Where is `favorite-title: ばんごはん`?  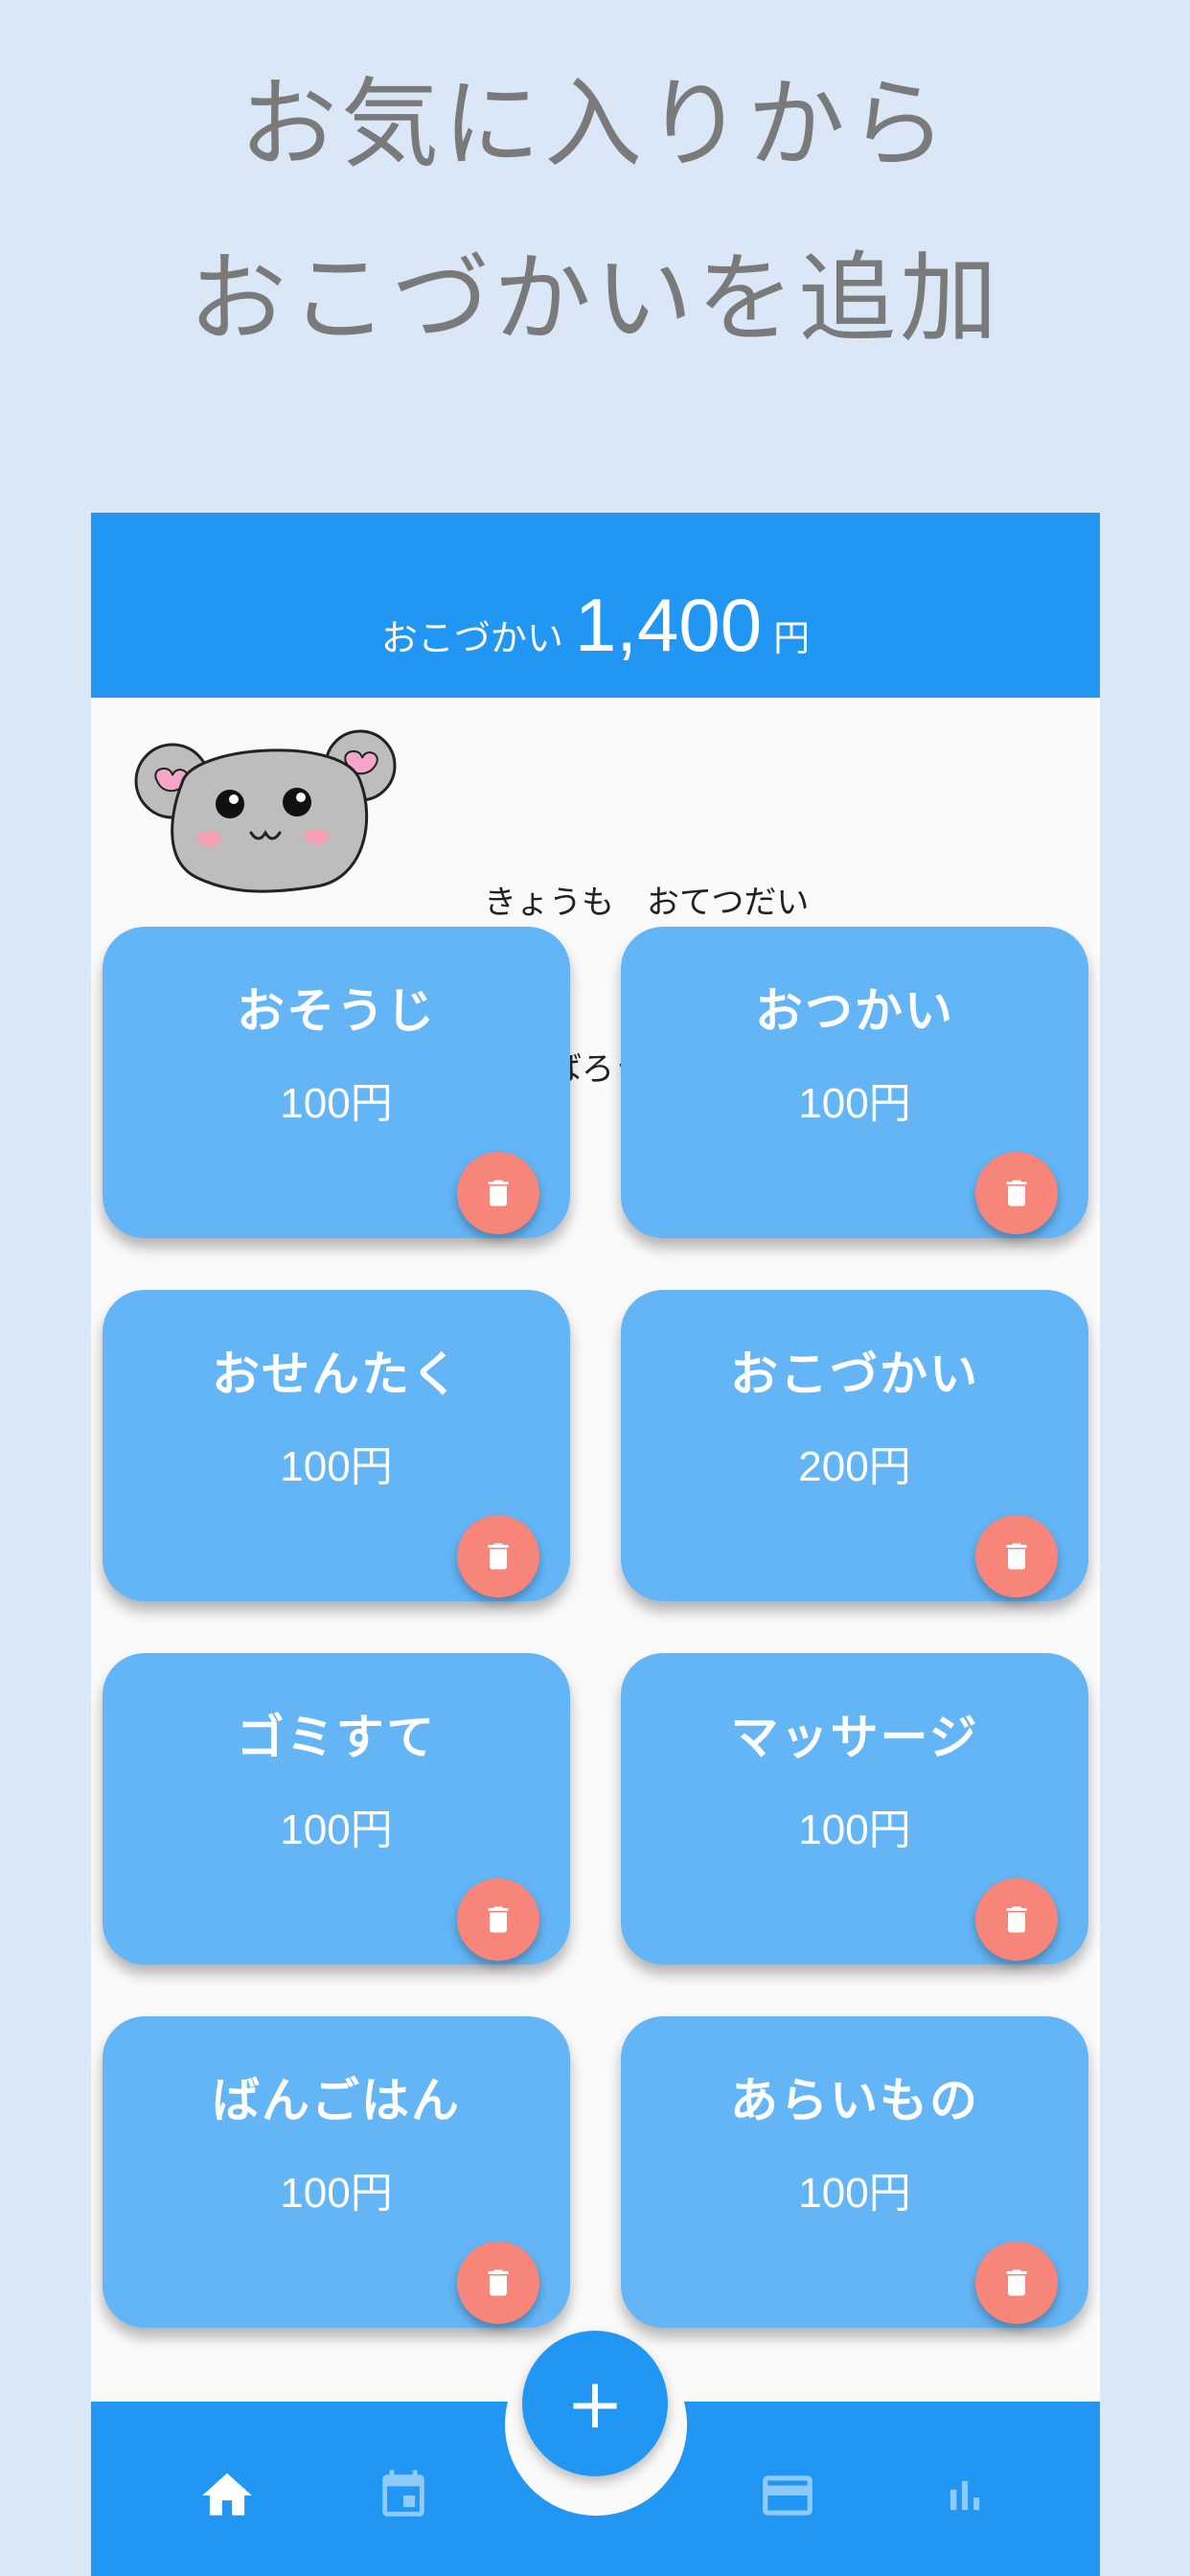
favorite-title: ばんごはん is located at coordinates (336, 2100).